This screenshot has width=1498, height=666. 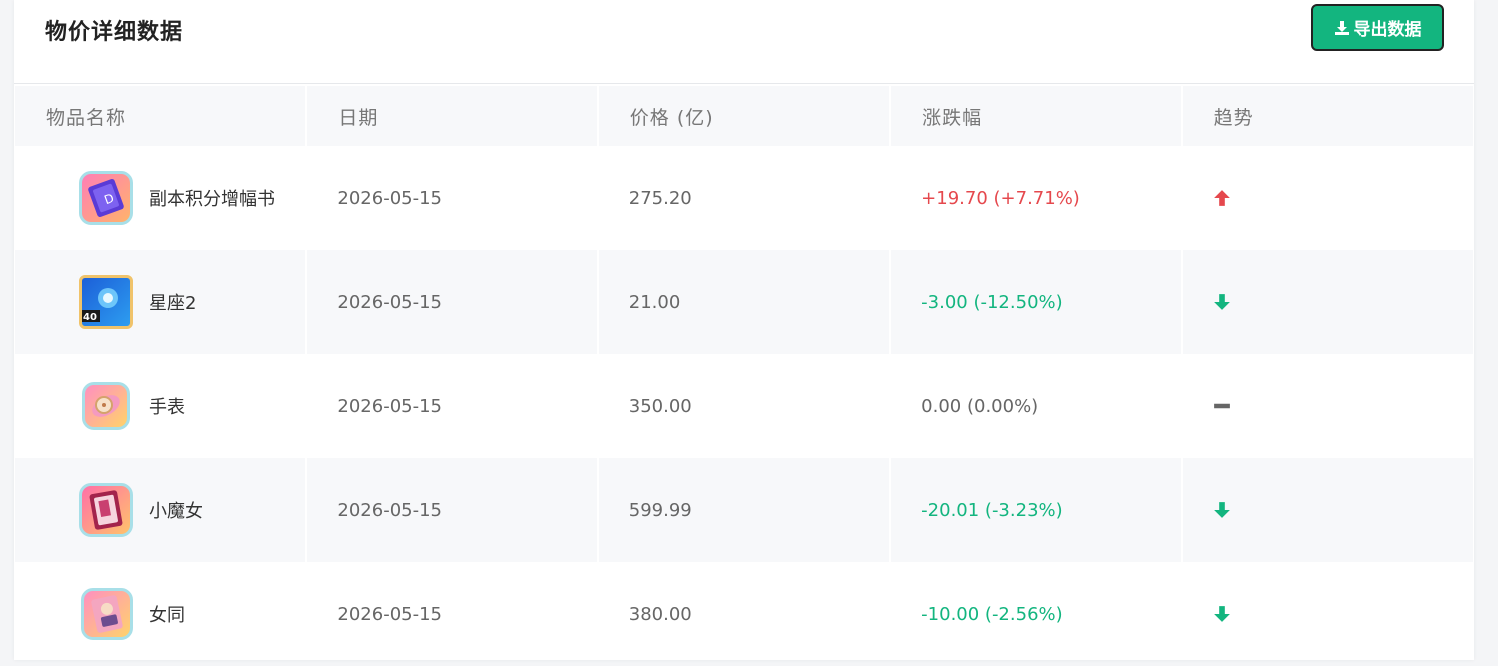 I want to click on svg-text: 40, so click(x=90, y=317).